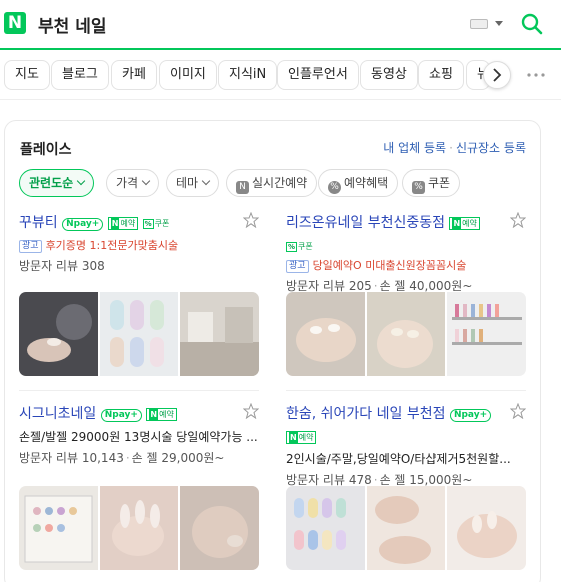 This screenshot has height=582, width=561. Describe the element at coordinates (318, 75) in the screenshot. I see `tab-influencer: 인플루언서` at that location.